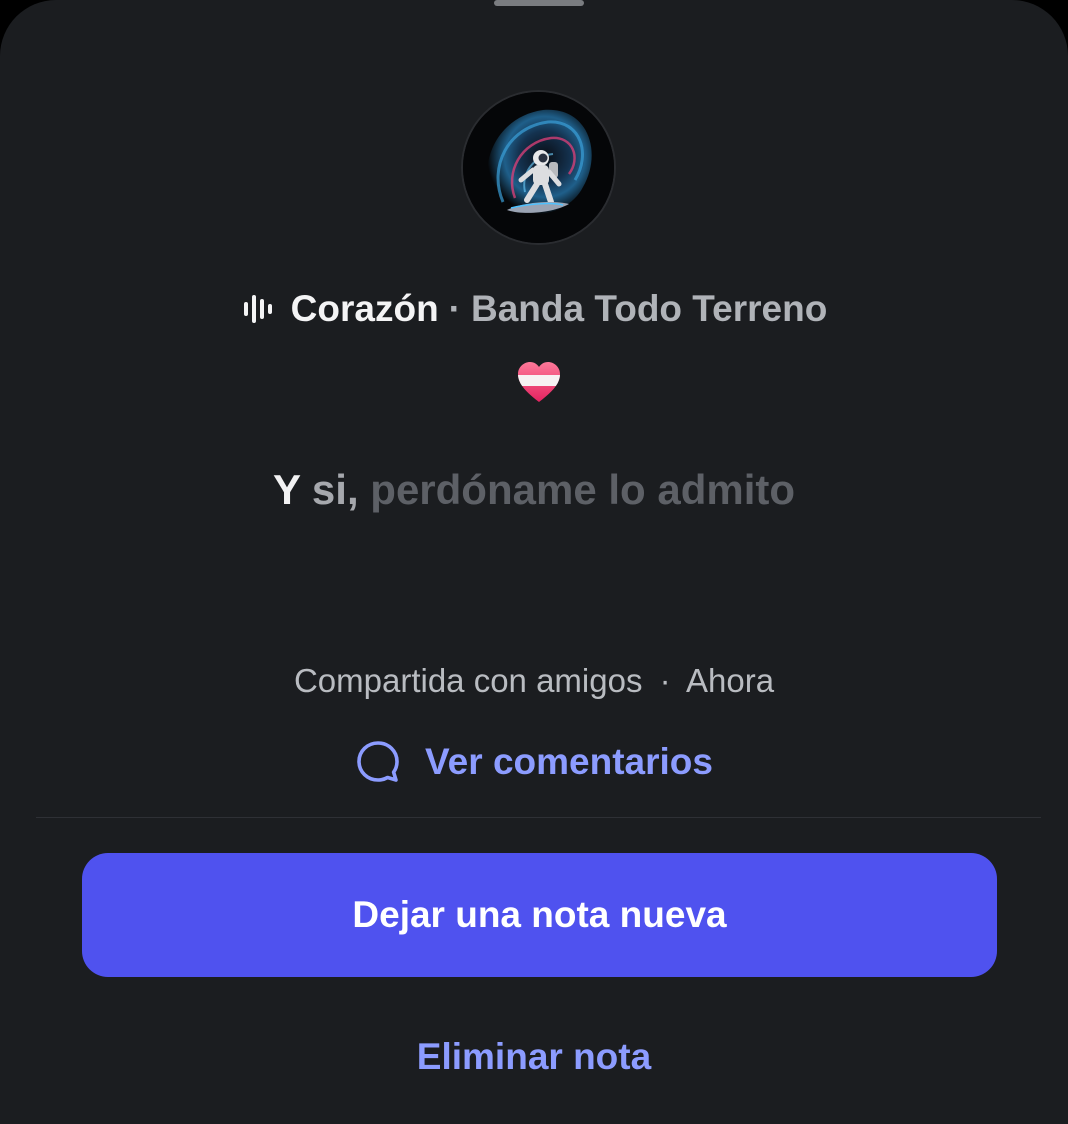  What do you see at coordinates (539, 382) in the screenshot?
I see `heart-emoji-icon` at bounding box center [539, 382].